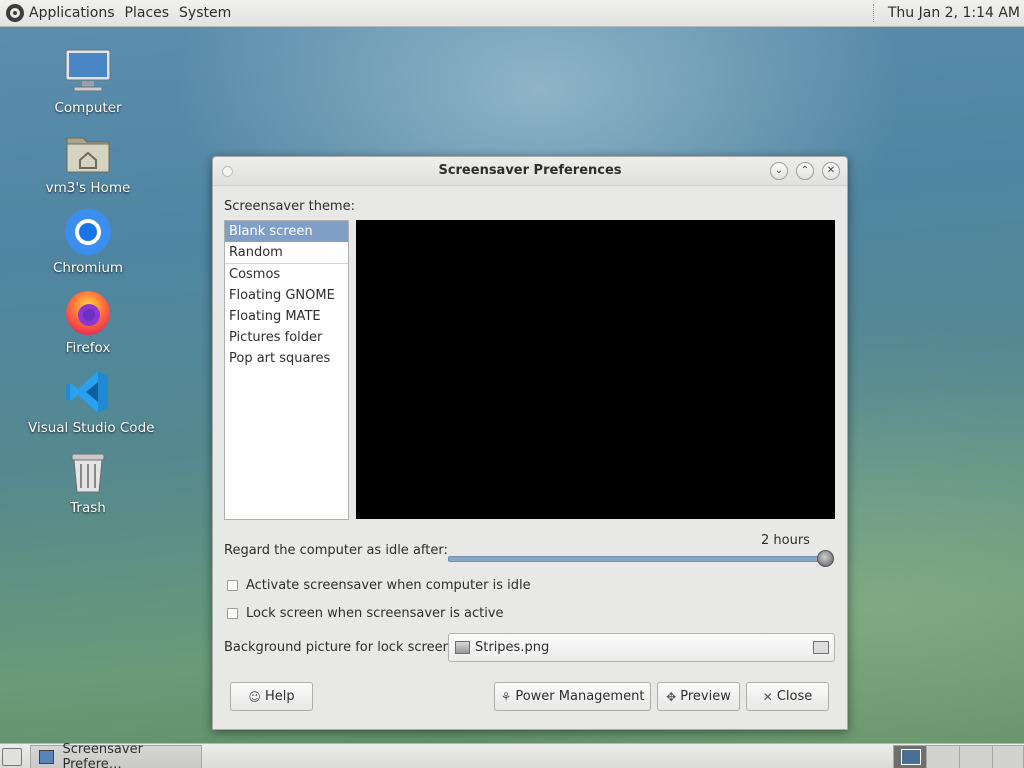 The image size is (1024, 768). What do you see at coordinates (506, 696) in the screenshot?
I see `power-icon: ⚘` at bounding box center [506, 696].